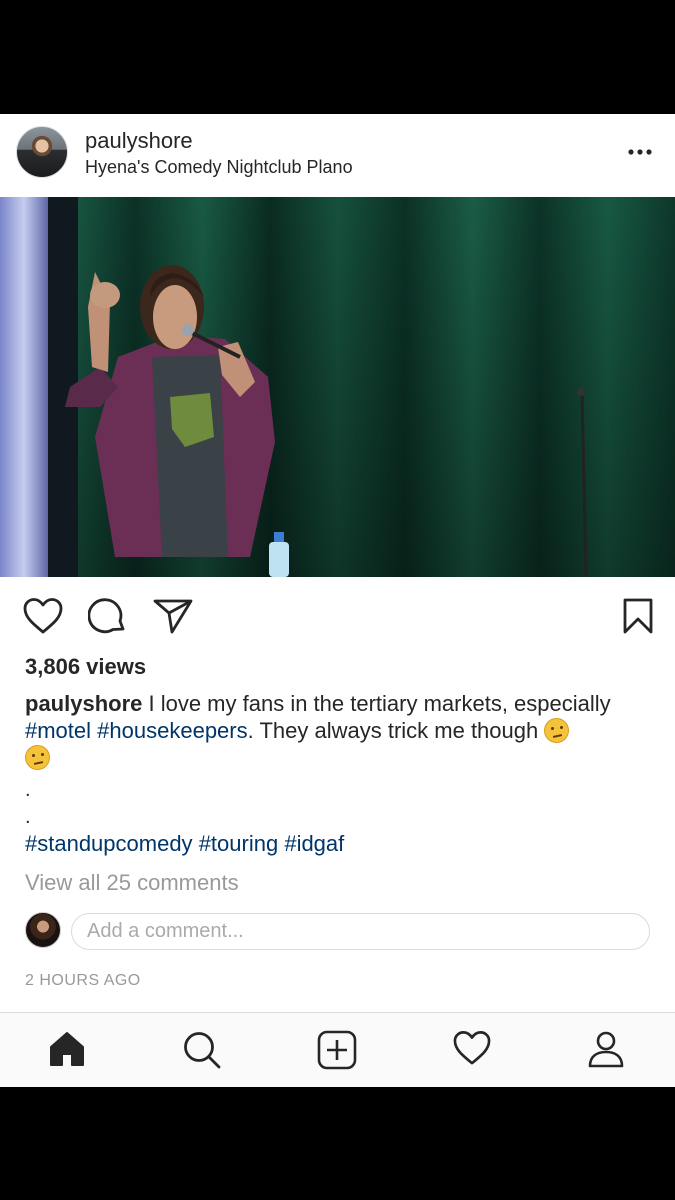 This screenshot has height=1200, width=675. I want to click on bottom-tab-bar, so click(337, 1049).